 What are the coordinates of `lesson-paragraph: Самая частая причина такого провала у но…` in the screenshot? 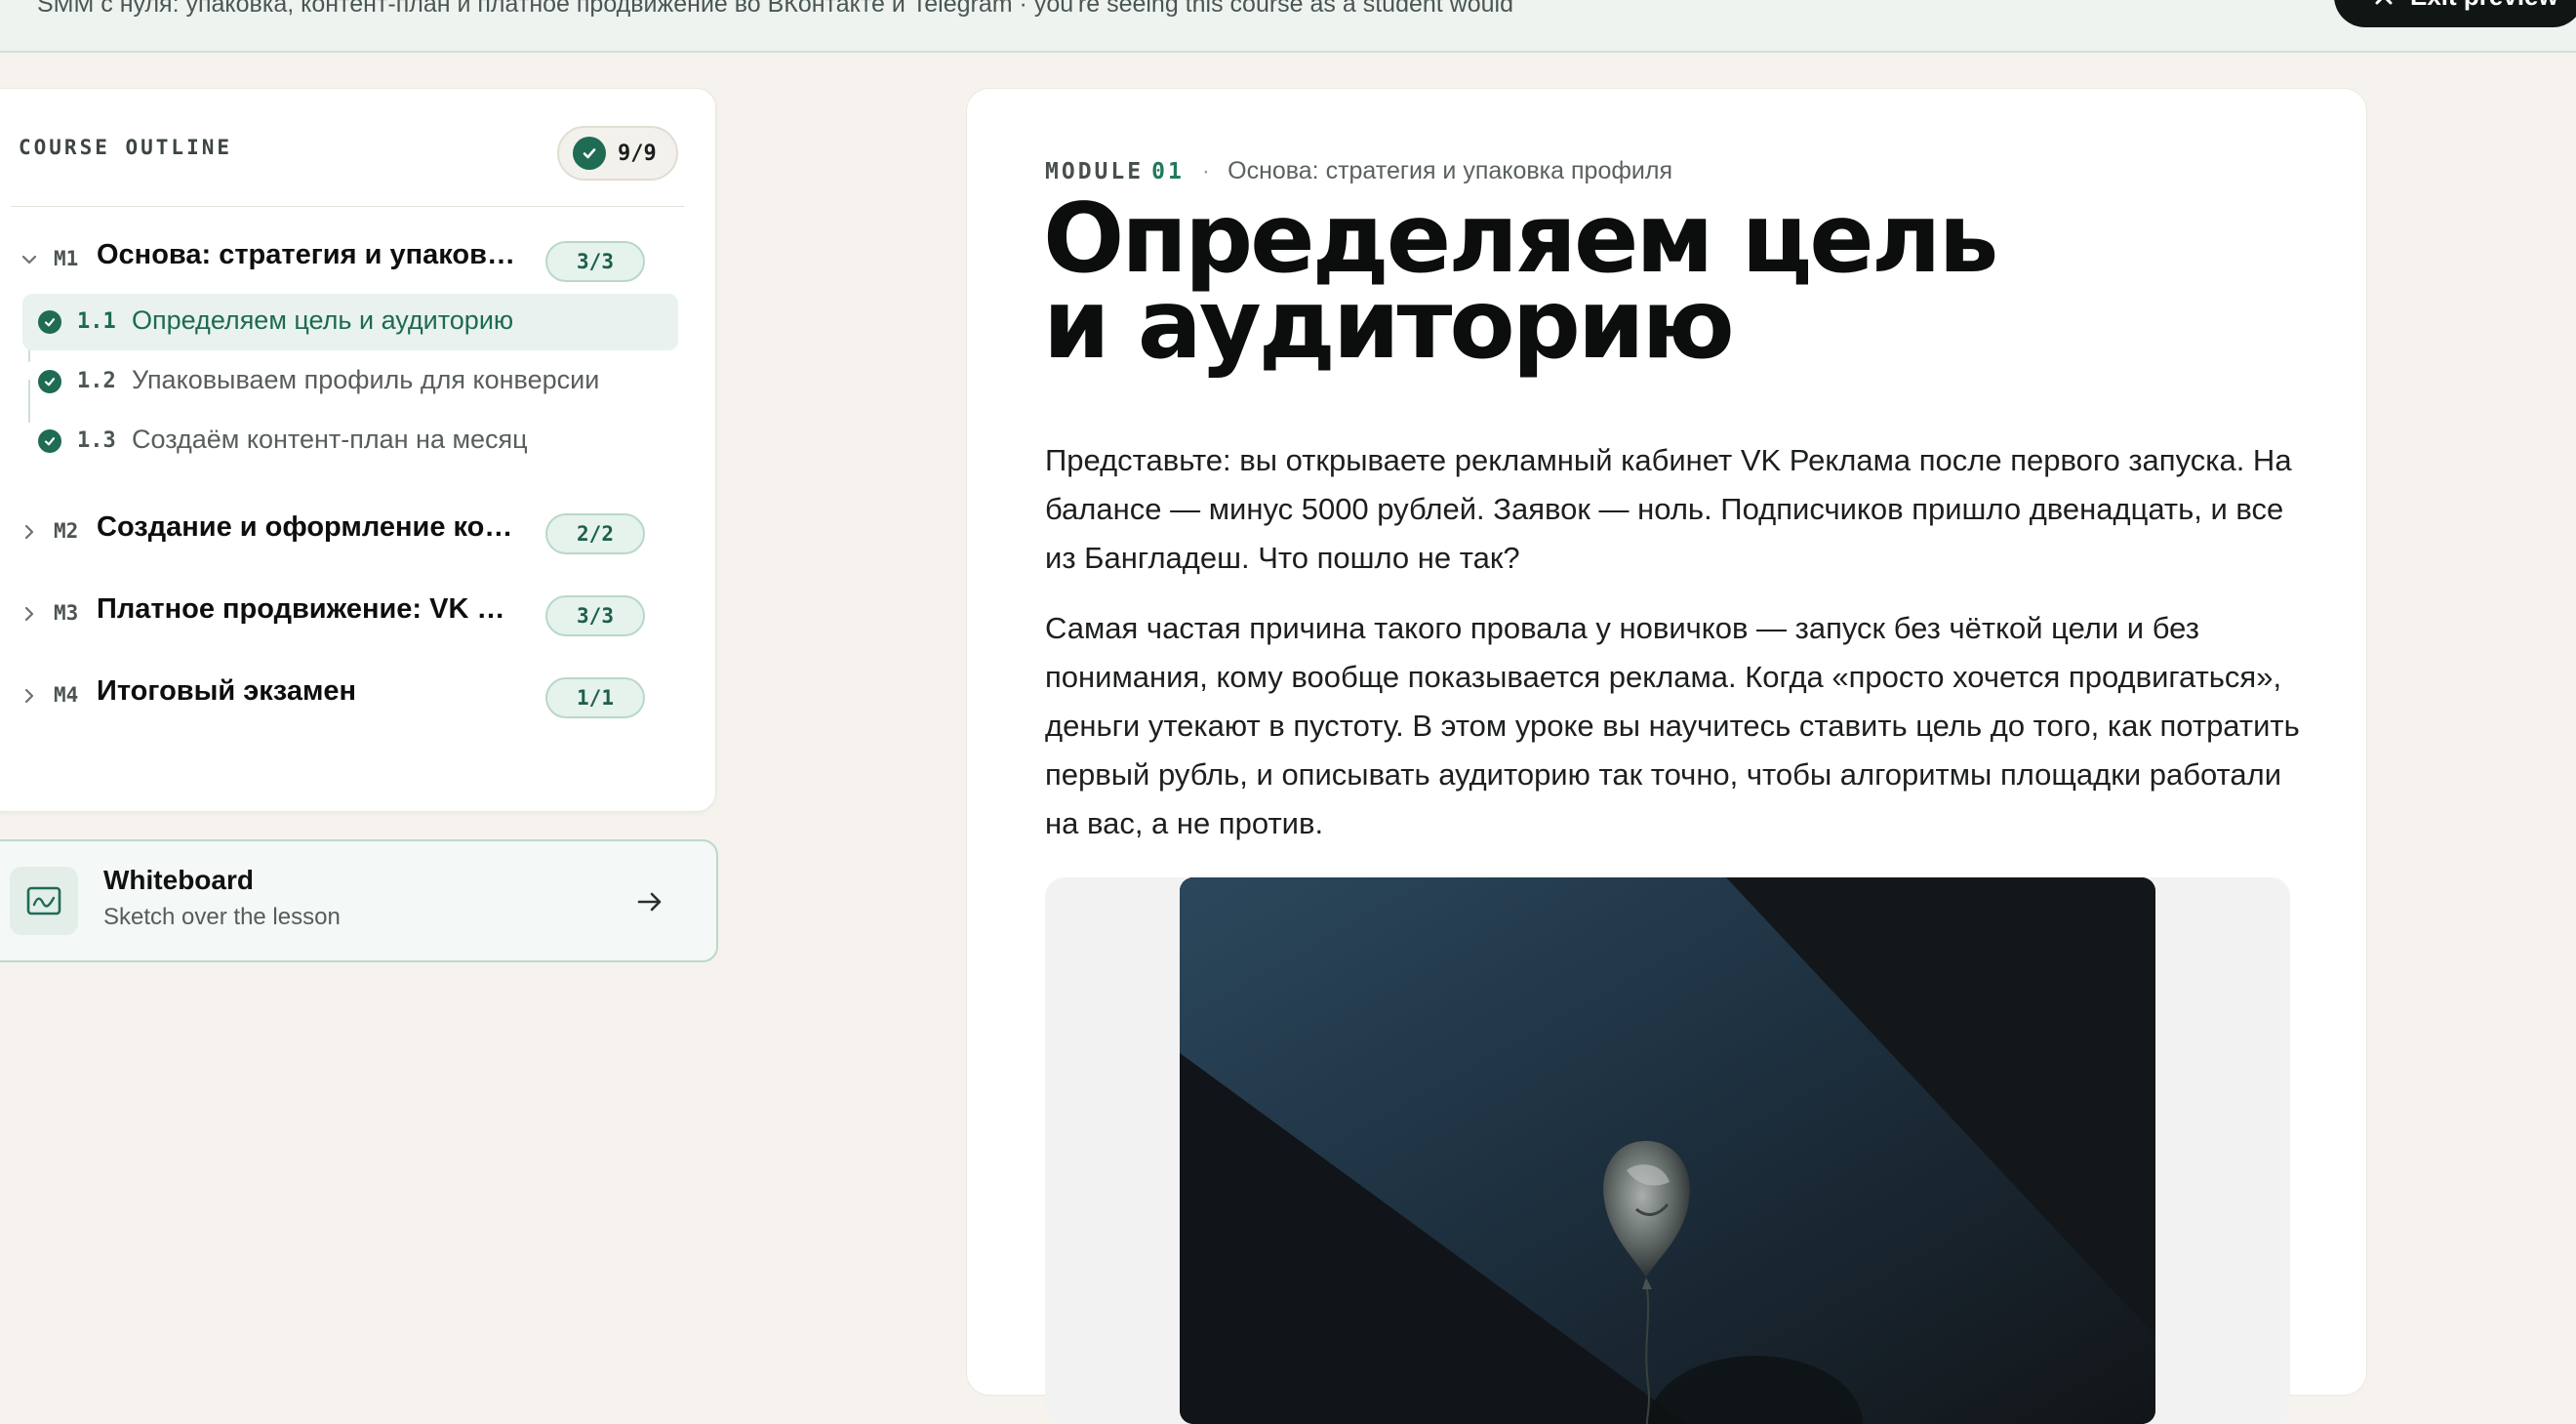 It's located at (1672, 725).